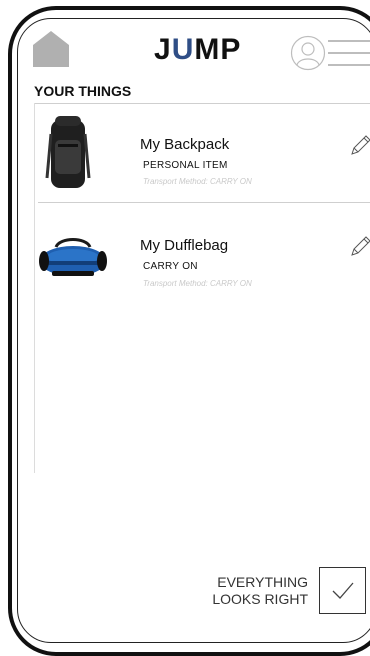  What do you see at coordinates (83, 91) in the screenshot?
I see `section-title: YOUR THINGS` at bounding box center [83, 91].